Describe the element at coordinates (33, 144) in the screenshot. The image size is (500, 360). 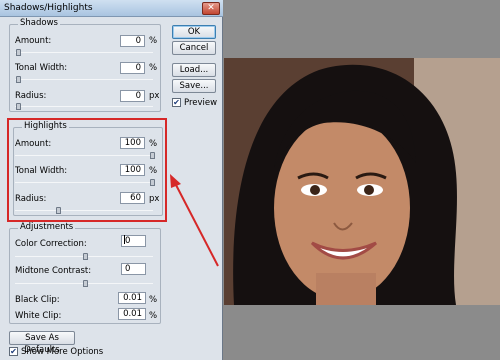
I see `highlights-amount-label: Amount:` at that location.